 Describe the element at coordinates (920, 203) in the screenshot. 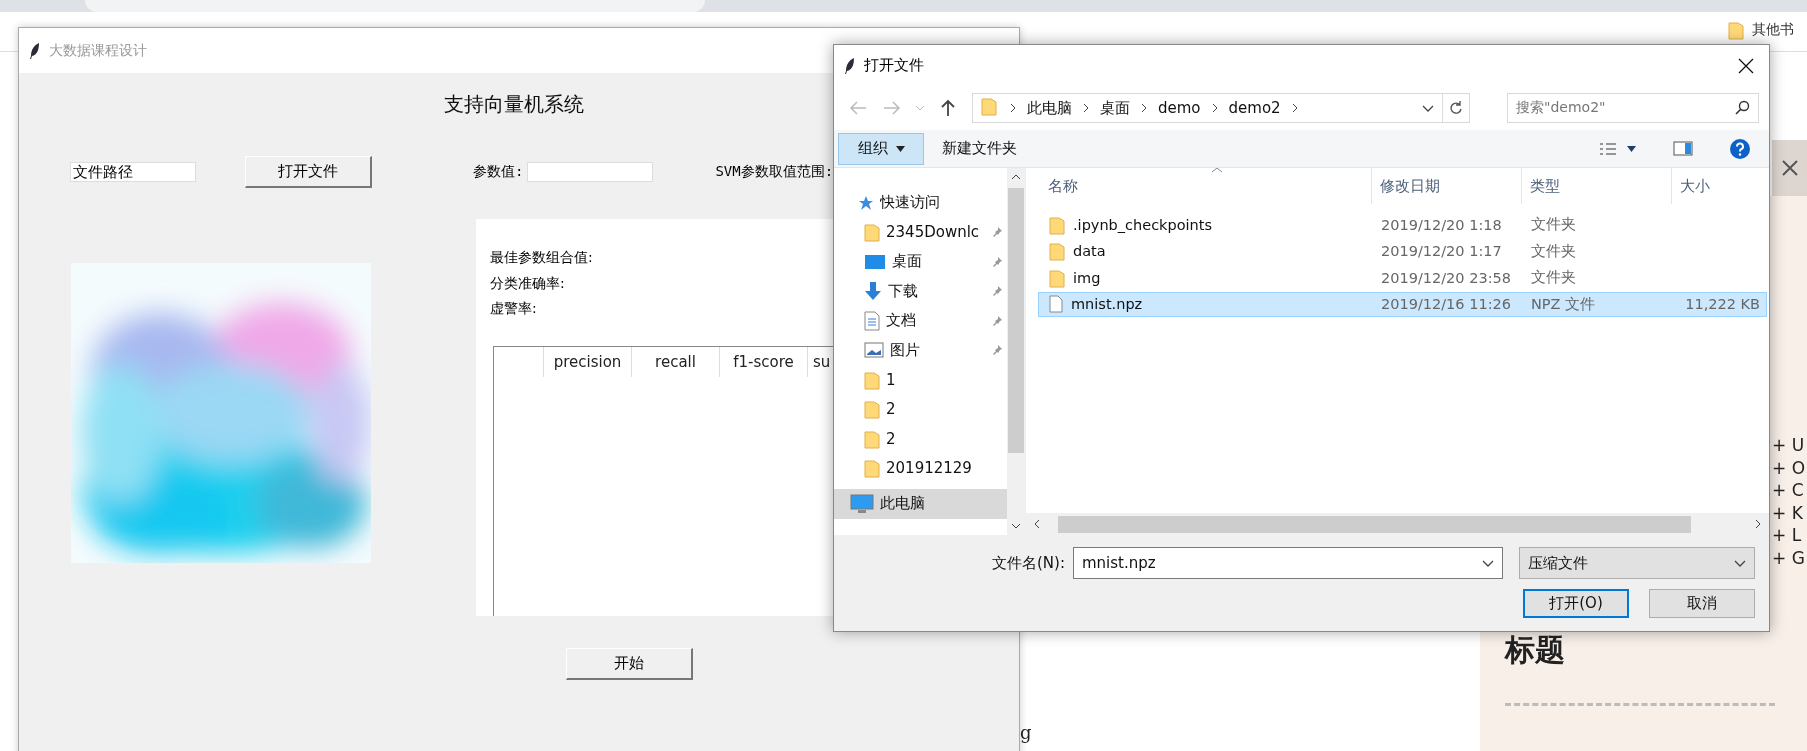

I see `nav-item: 快速访问` at that location.